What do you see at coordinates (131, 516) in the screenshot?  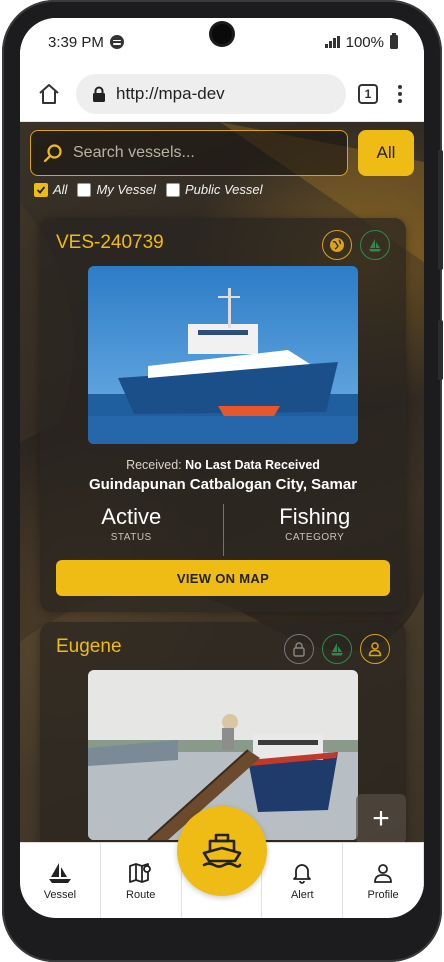 I see `status-value: Active` at bounding box center [131, 516].